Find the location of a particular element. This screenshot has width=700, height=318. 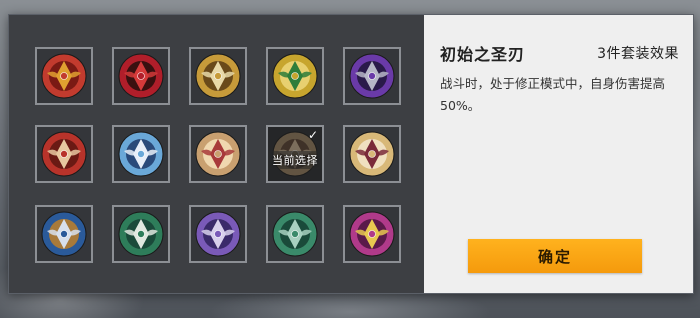

lion-emblem-icon is located at coordinates (64, 76).